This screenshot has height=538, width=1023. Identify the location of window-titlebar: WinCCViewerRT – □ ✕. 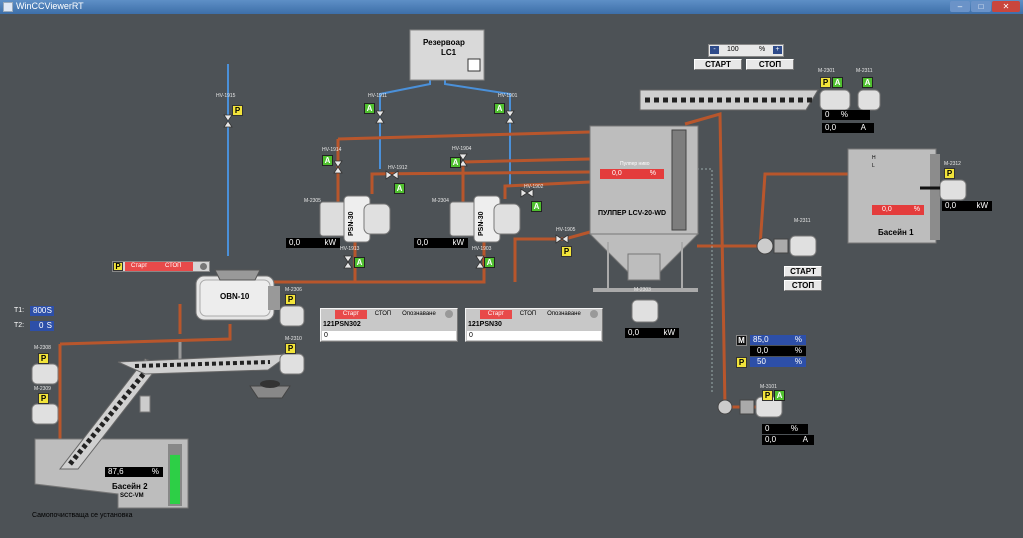
(511, 7).